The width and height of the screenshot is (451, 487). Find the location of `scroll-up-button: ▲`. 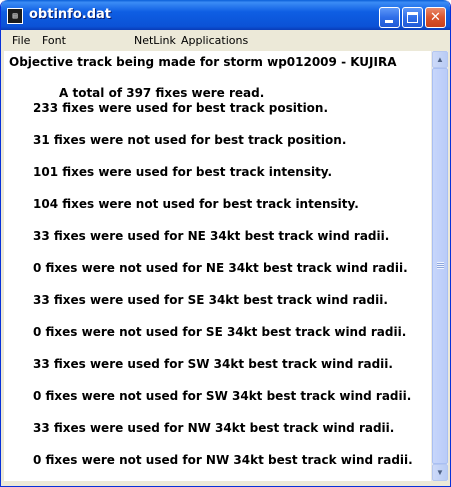

scroll-up-button: ▲ is located at coordinates (440, 59).